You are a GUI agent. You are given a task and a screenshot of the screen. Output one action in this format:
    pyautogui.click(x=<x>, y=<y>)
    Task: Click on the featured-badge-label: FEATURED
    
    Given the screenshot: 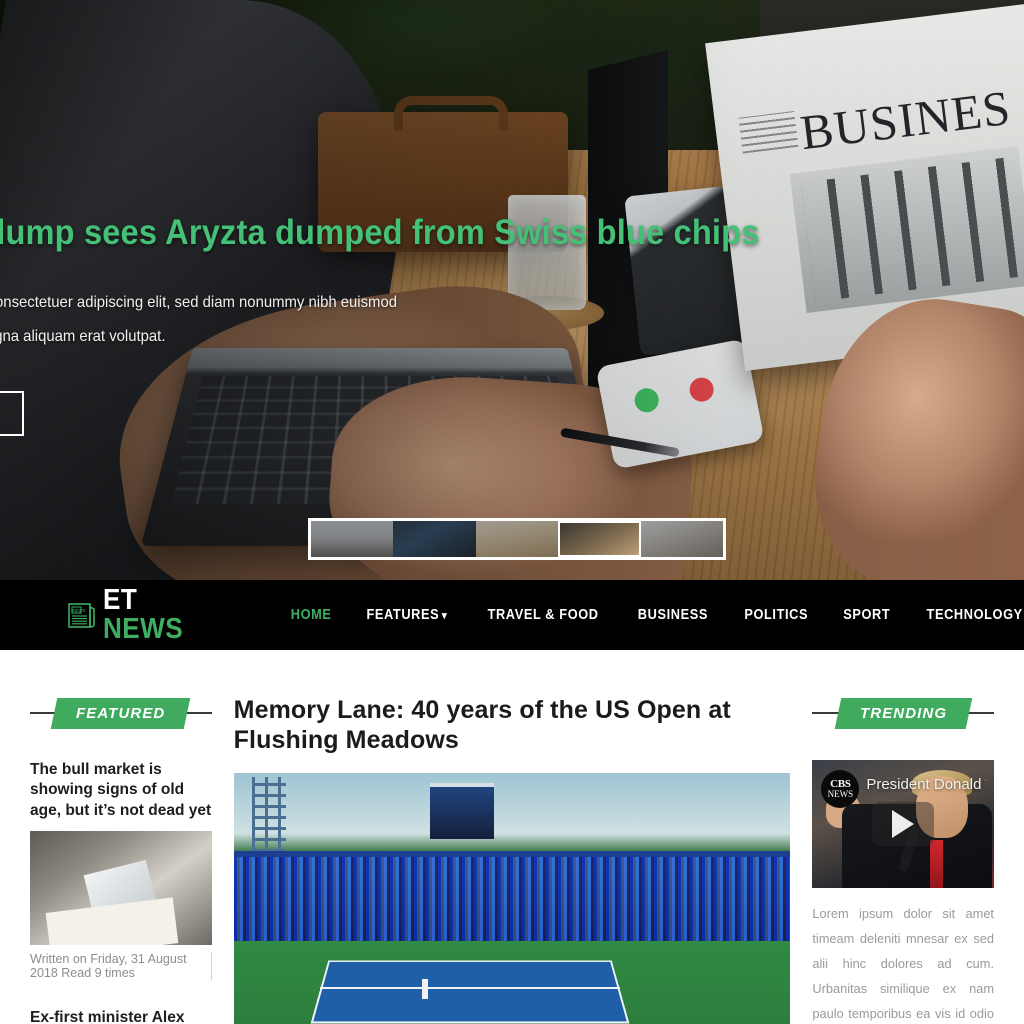 What is the action you would take?
    pyautogui.click(x=121, y=713)
    